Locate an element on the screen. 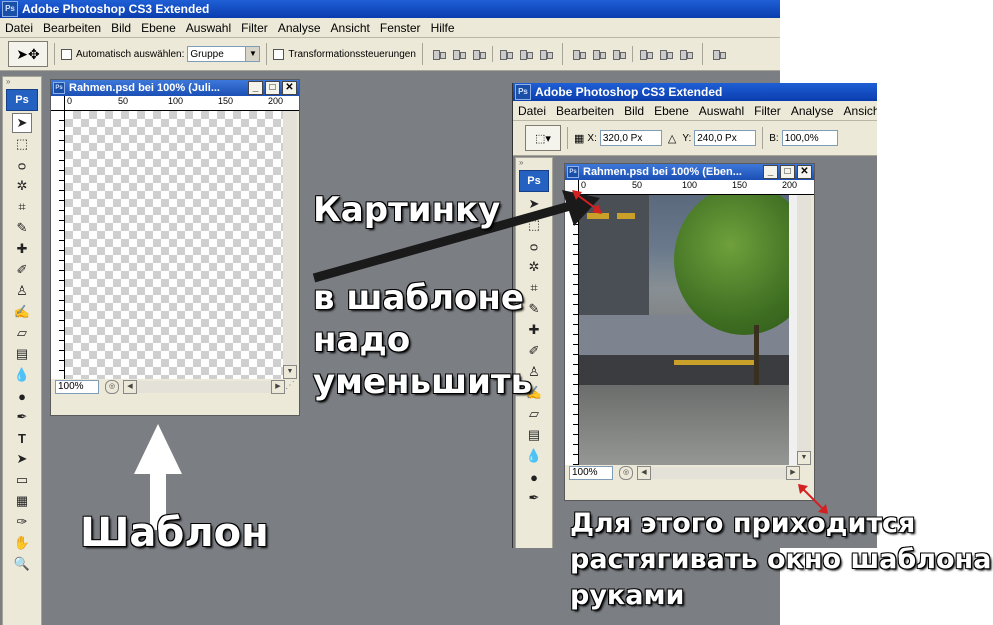  distribute-hcenter-icon is located at coordinates (666, 54).